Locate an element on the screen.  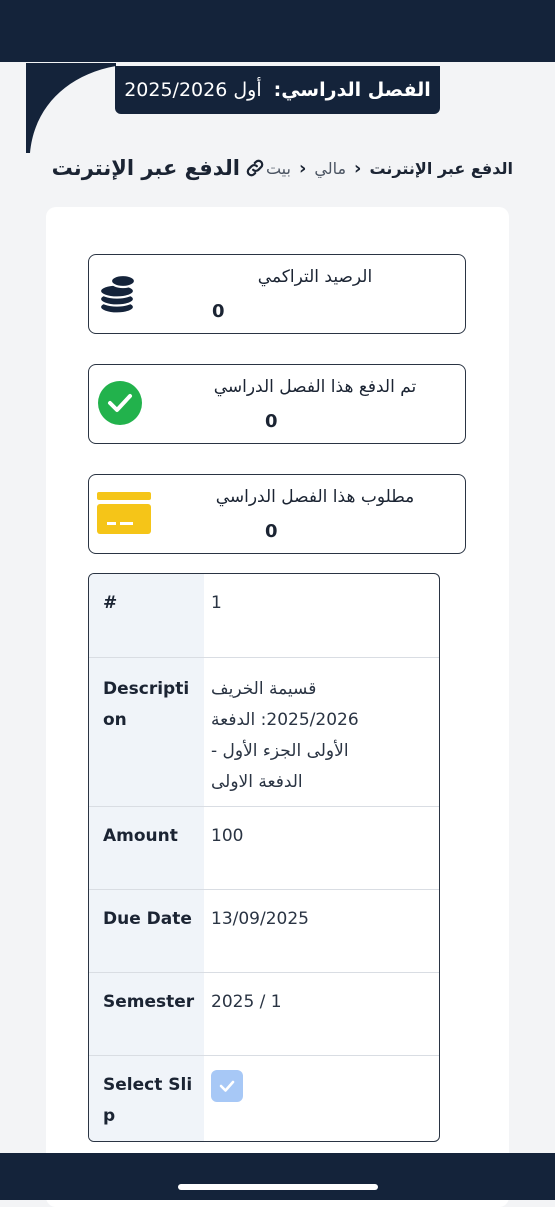
link-icon is located at coordinates (255, 168).